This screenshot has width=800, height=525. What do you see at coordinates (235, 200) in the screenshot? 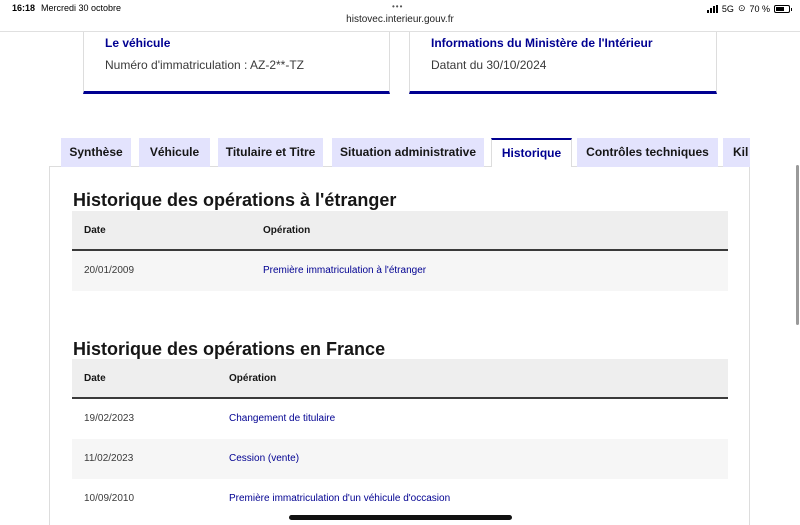
I see `abroad-history-title: Historique des opérations à l'étranger` at bounding box center [235, 200].